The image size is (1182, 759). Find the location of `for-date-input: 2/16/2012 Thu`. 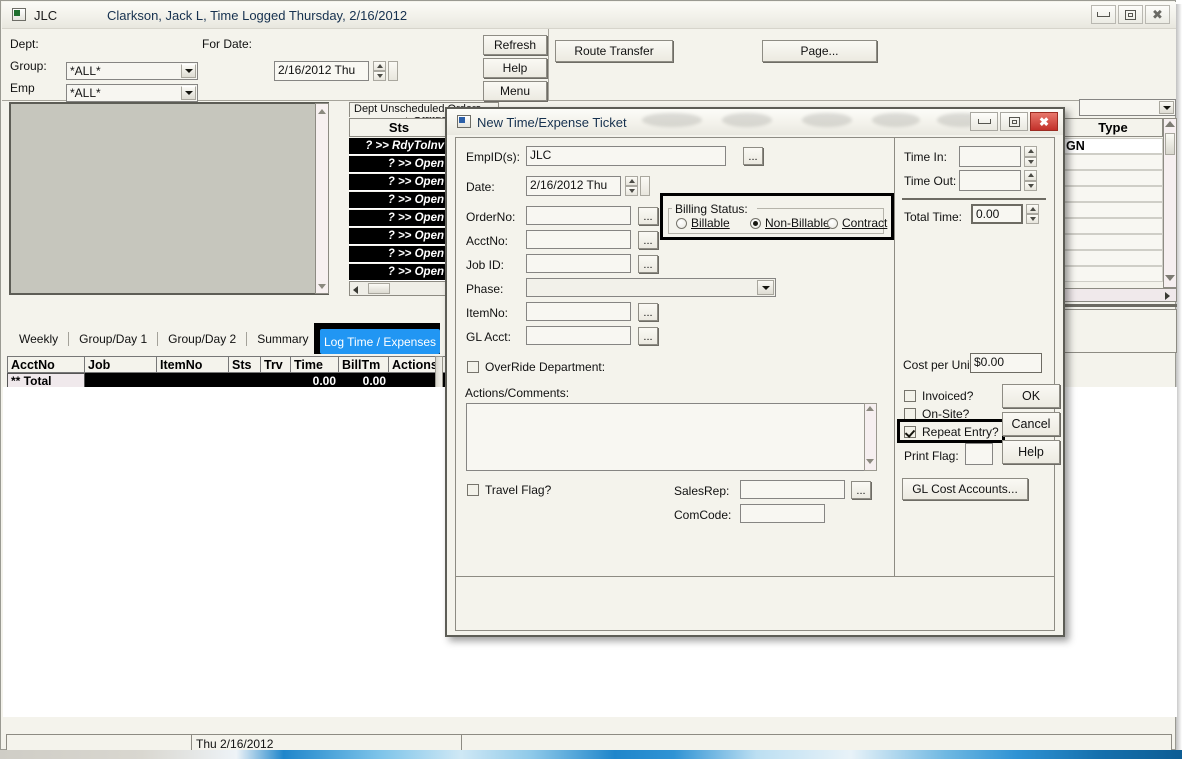

for-date-input: 2/16/2012 Thu is located at coordinates (321, 71).